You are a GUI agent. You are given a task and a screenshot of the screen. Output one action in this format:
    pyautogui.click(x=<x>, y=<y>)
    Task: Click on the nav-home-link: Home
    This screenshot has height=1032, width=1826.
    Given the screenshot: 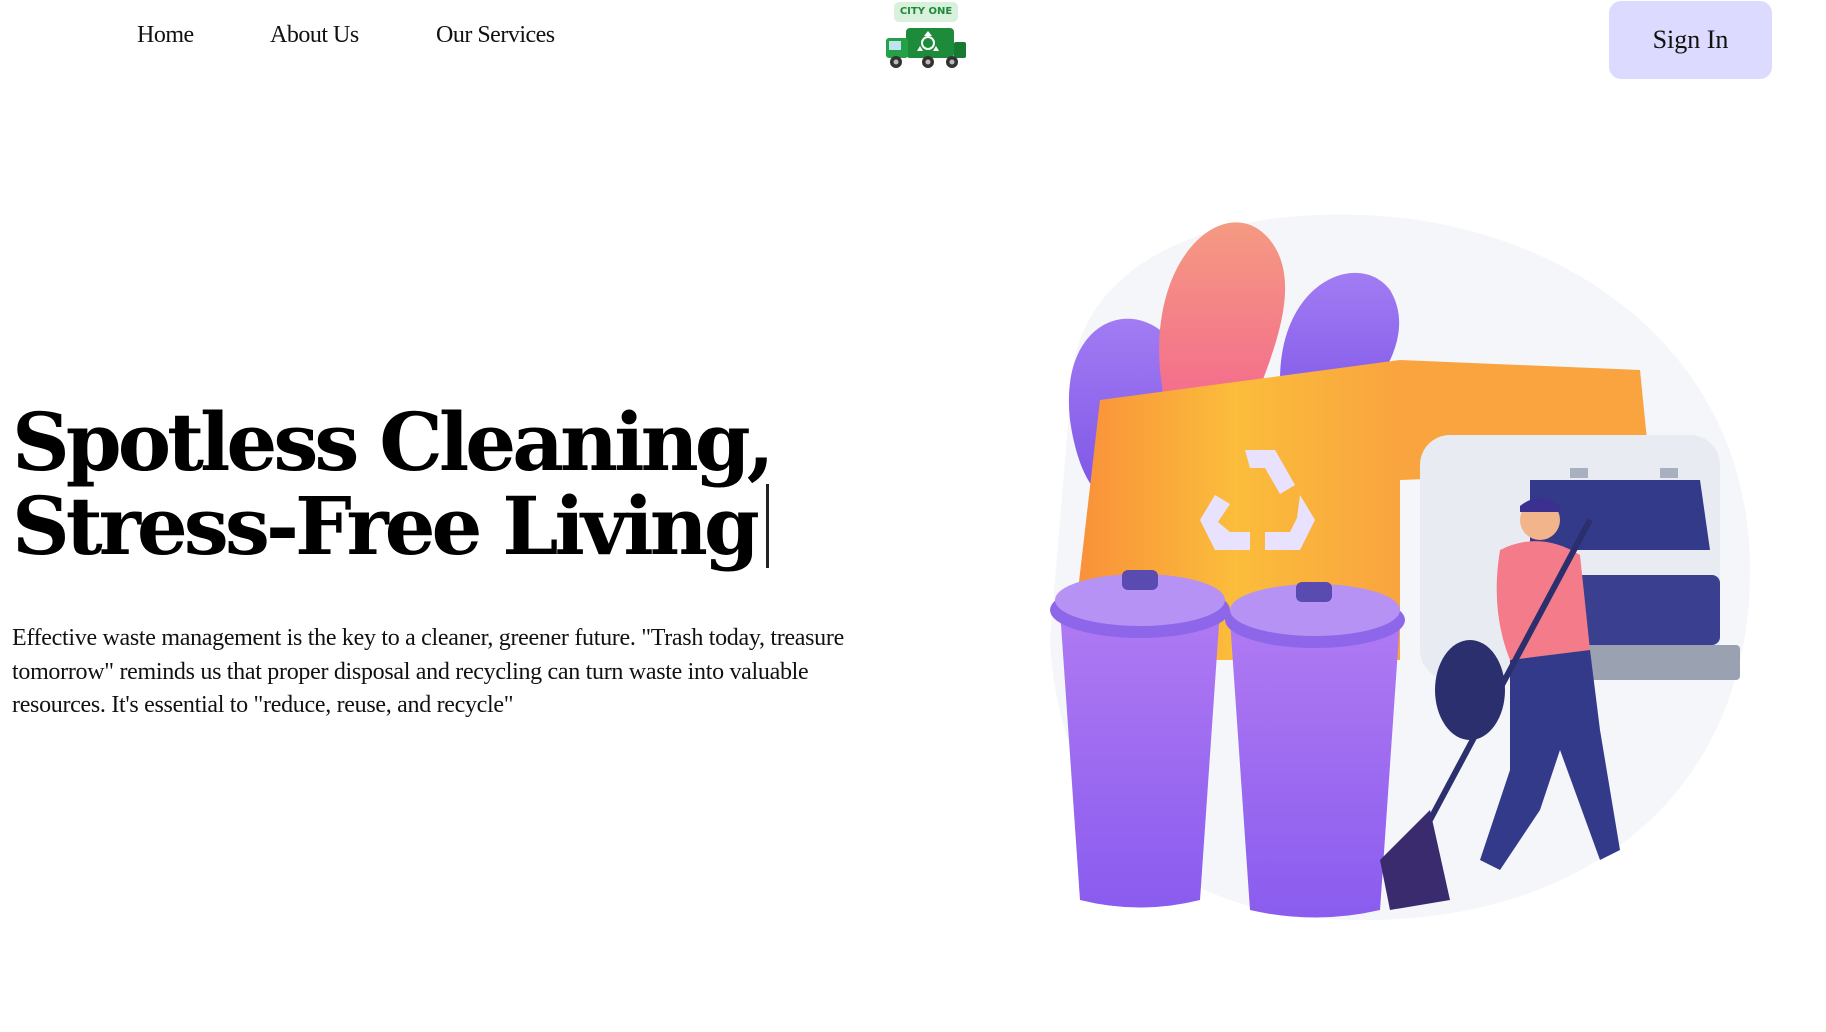 What is the action you would take?
    pyautogui.click(x=165, y=35)
    